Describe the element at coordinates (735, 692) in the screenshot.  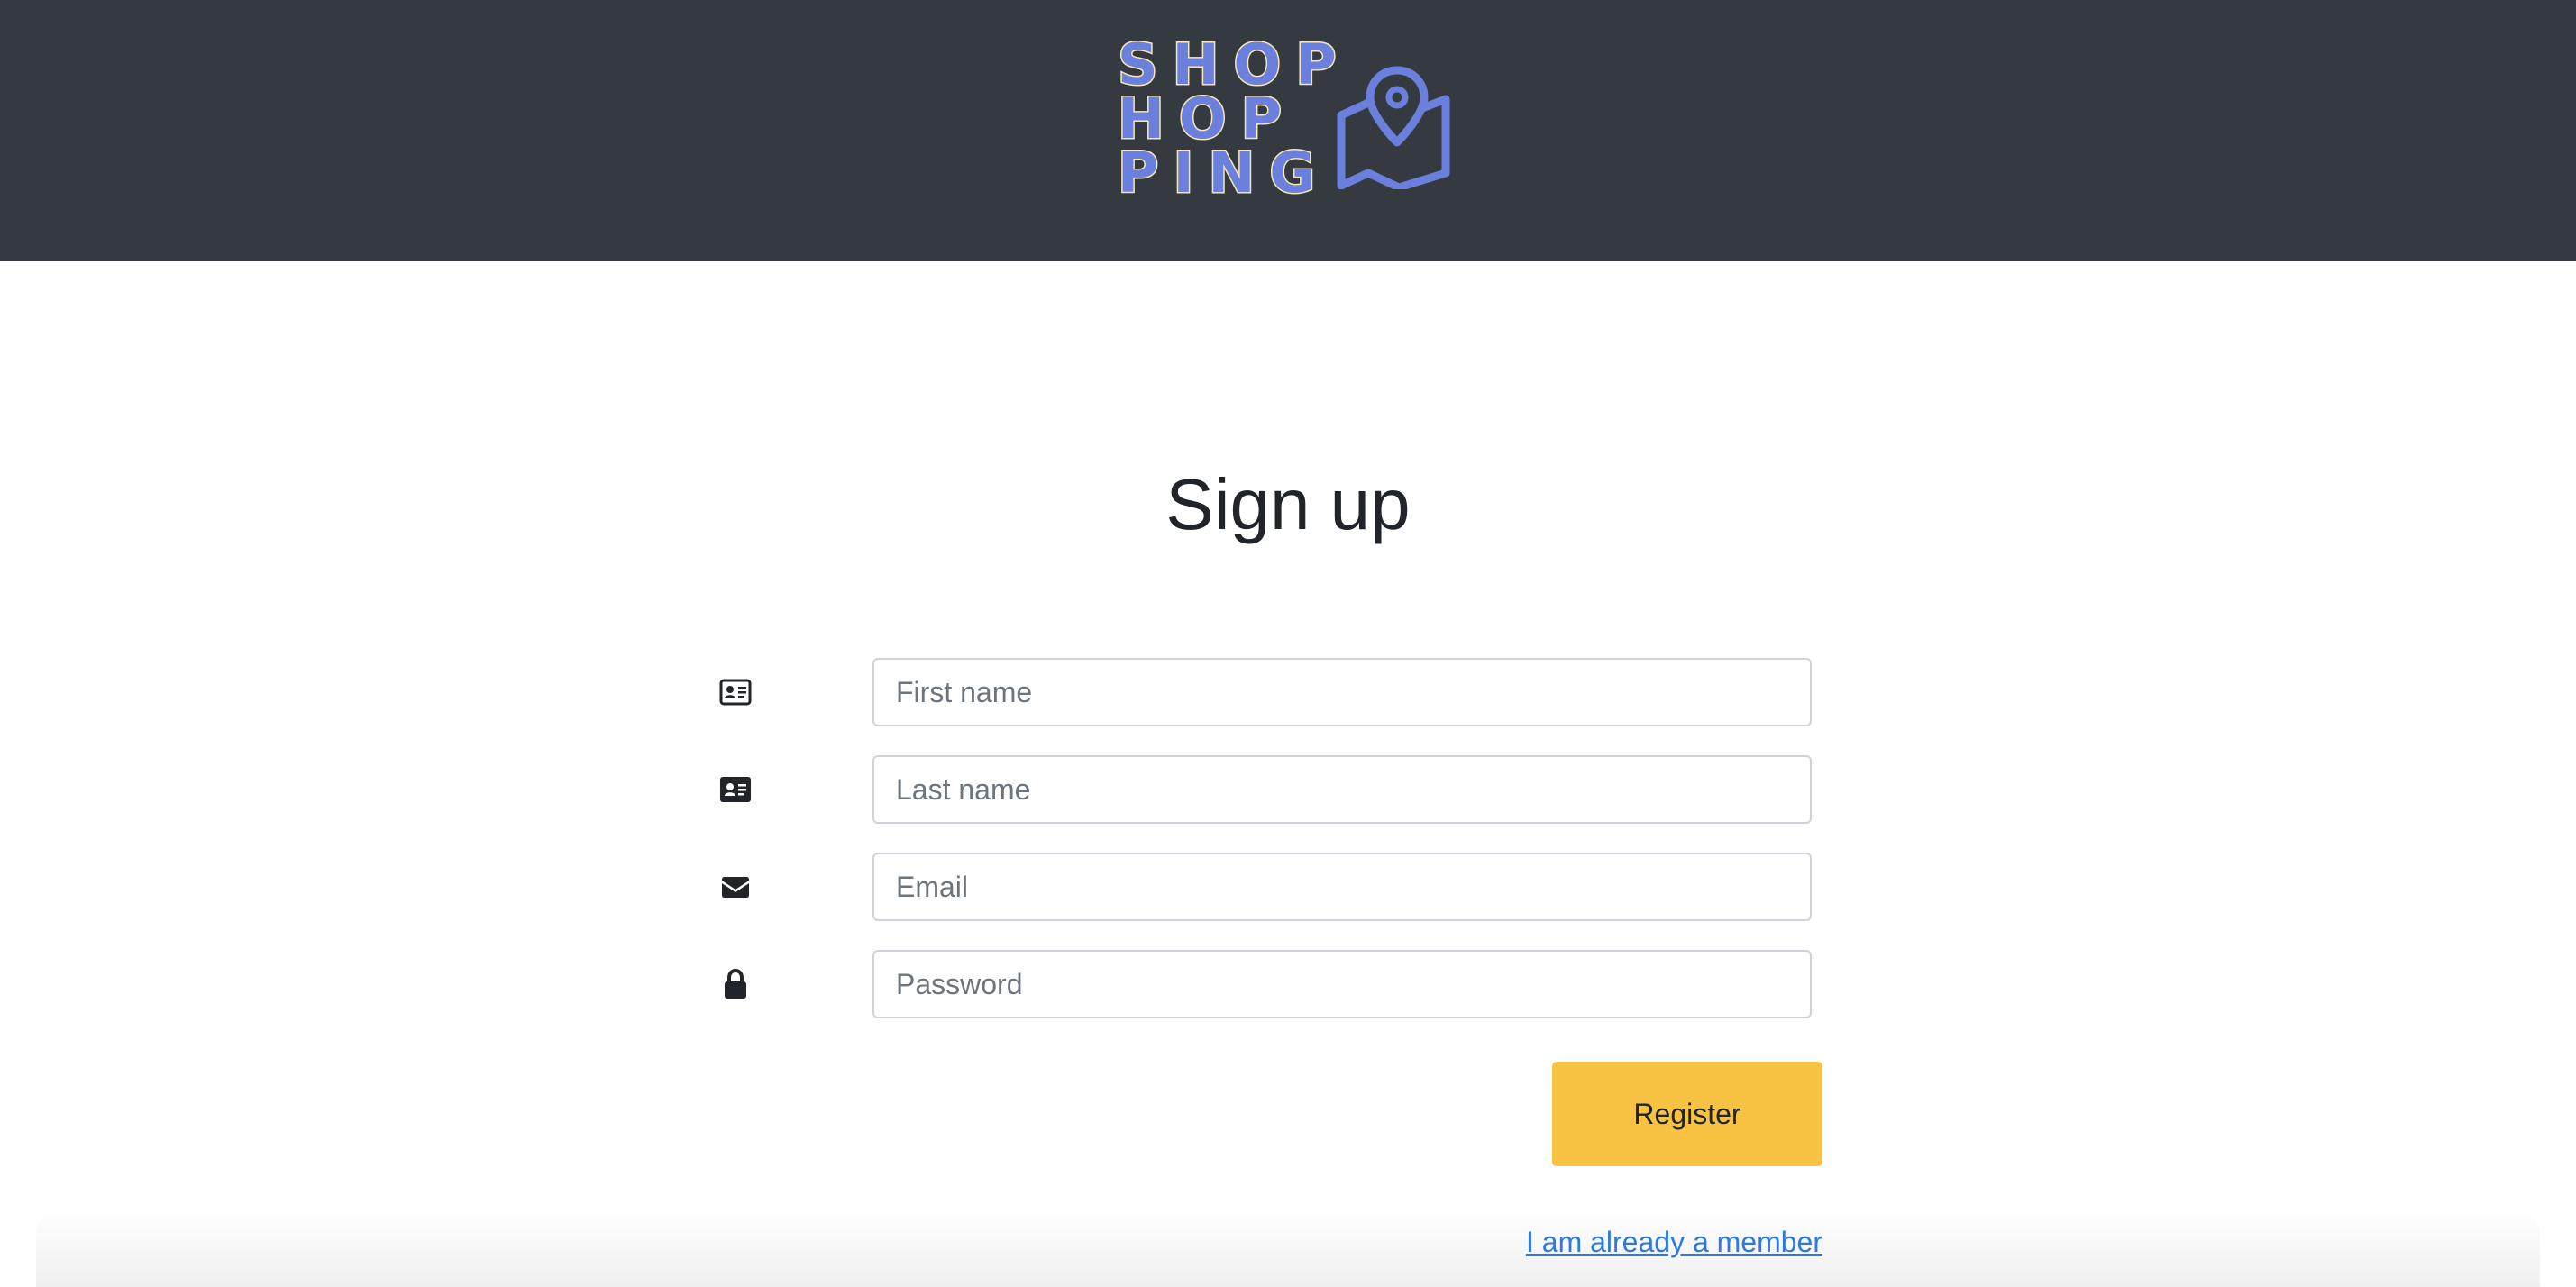
I see `id-card-outline-icon` at that location.